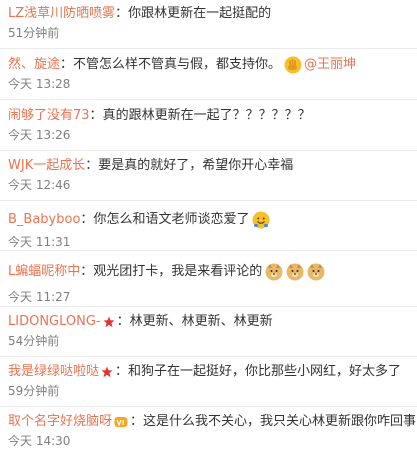 Image resolution: width=417 pixels, height=455 pixels. What do you see at coordinates (280, 421) in the screenshot?
I see `comment-text: 这是什么我不关心，我只关心林更新跟你咋回事` at bounding box center [280, 421].